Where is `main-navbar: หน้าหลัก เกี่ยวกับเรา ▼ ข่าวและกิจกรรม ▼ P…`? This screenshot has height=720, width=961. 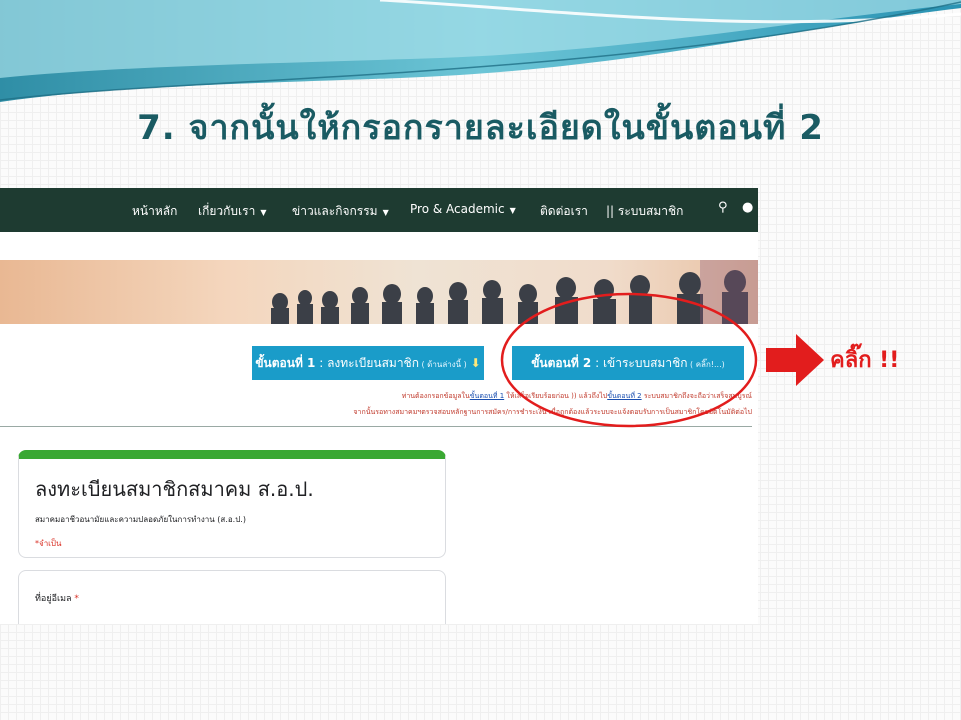 main-navbar: หน้าหลัก เกี่ยวกับเรา ▼ ข่าวและกิจกรรม ▼ P… is located at coordinates (379, 210).